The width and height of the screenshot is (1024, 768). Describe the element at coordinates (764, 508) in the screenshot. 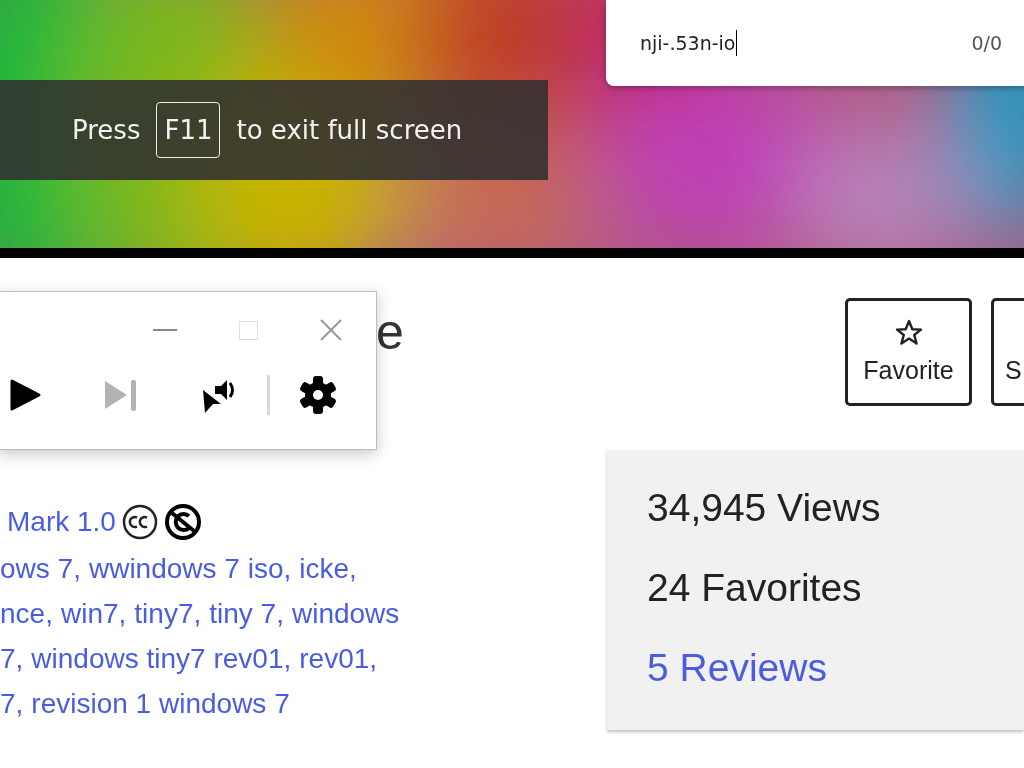

I see `stat-text: 34,945 Views` at that location.